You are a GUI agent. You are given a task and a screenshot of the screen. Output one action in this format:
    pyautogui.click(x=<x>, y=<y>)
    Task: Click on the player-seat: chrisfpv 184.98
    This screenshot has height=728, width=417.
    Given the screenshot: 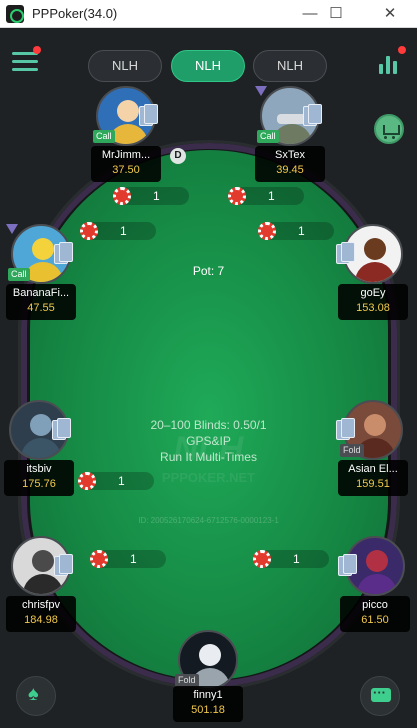 What is the action you would take?
    pyautogui.click(x=41, y=592)
    